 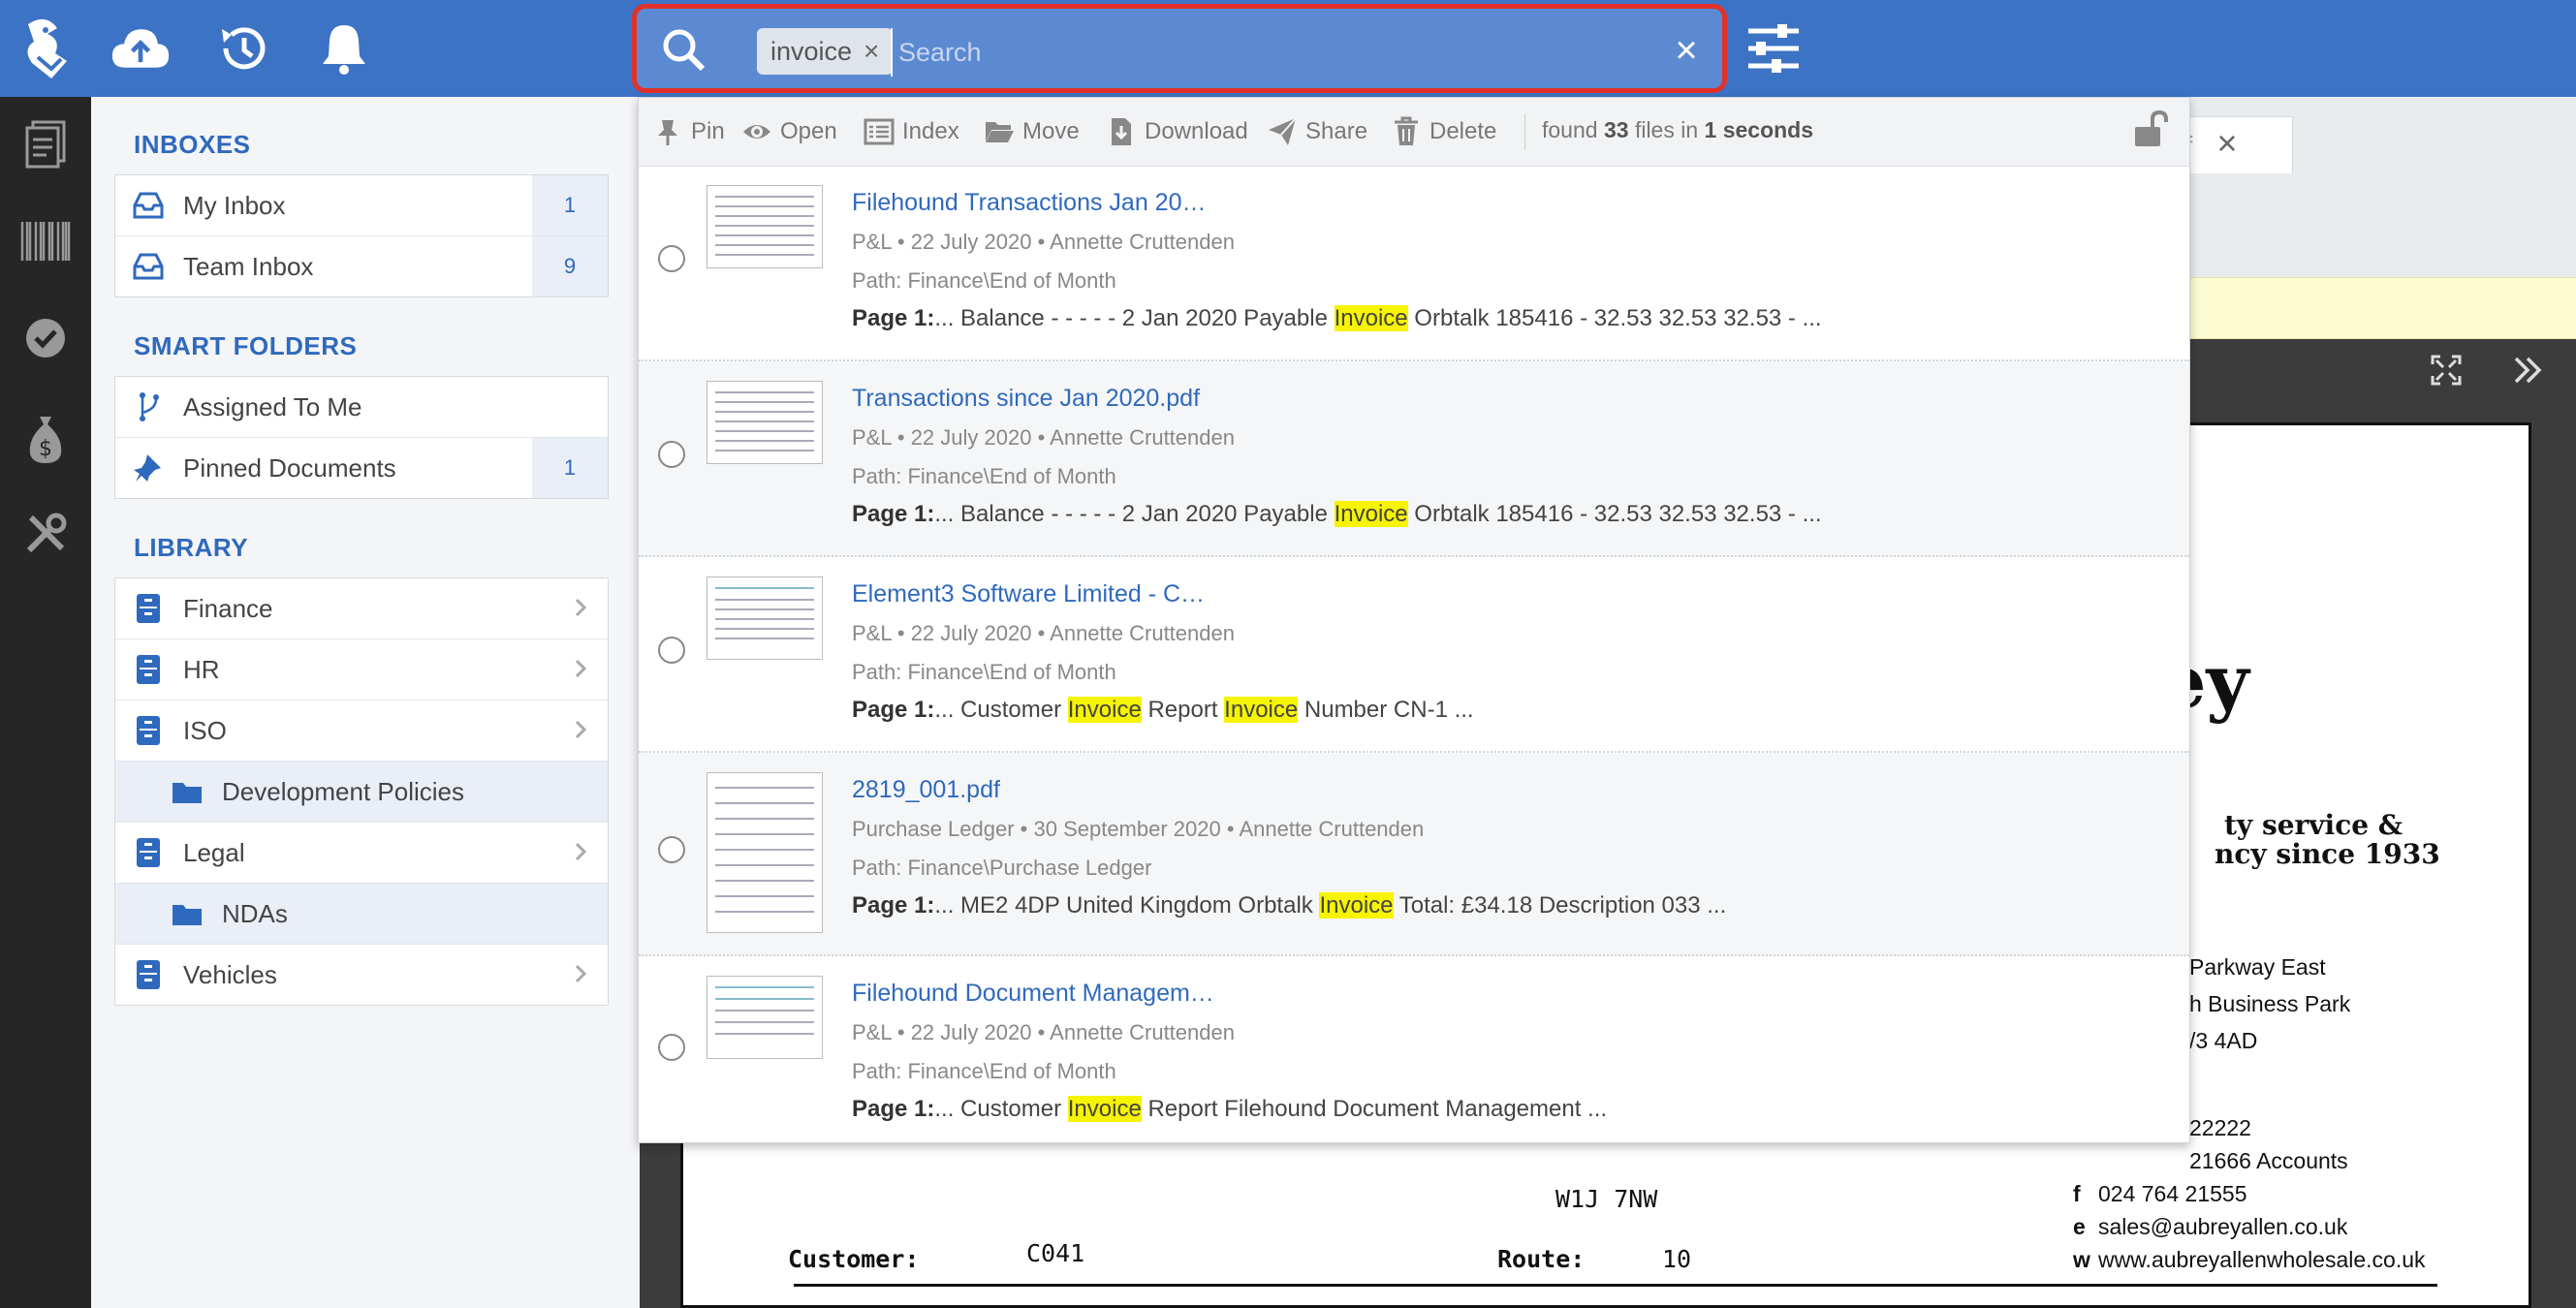 What do you see at coordinates (361, 731) in the screenshot?
I see `sidebar-item-iso: ISO` at bounding box center [361, 731].